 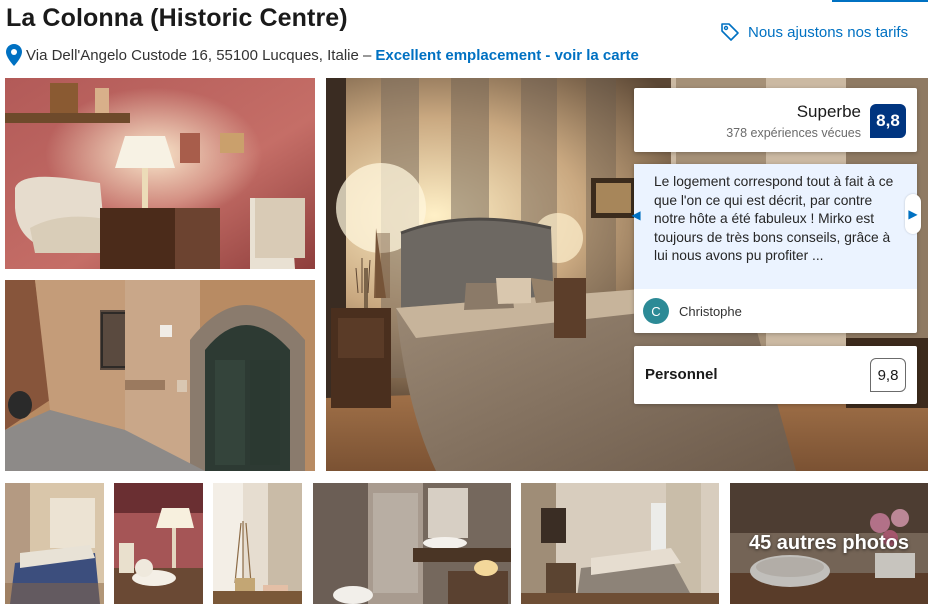 What do you see at coordinates (710, 311) in the screenshot?
I see `reviewer-name: Christophe` at bounding box center [710, 311].